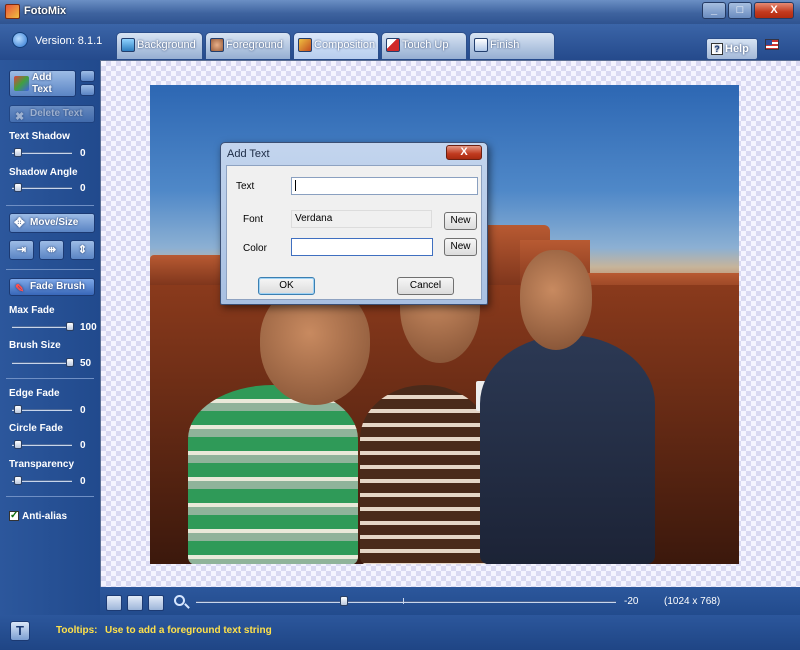 The image size is (800, 650). I want to click on tooltips-label: Tooltips:, so click(77, 630).